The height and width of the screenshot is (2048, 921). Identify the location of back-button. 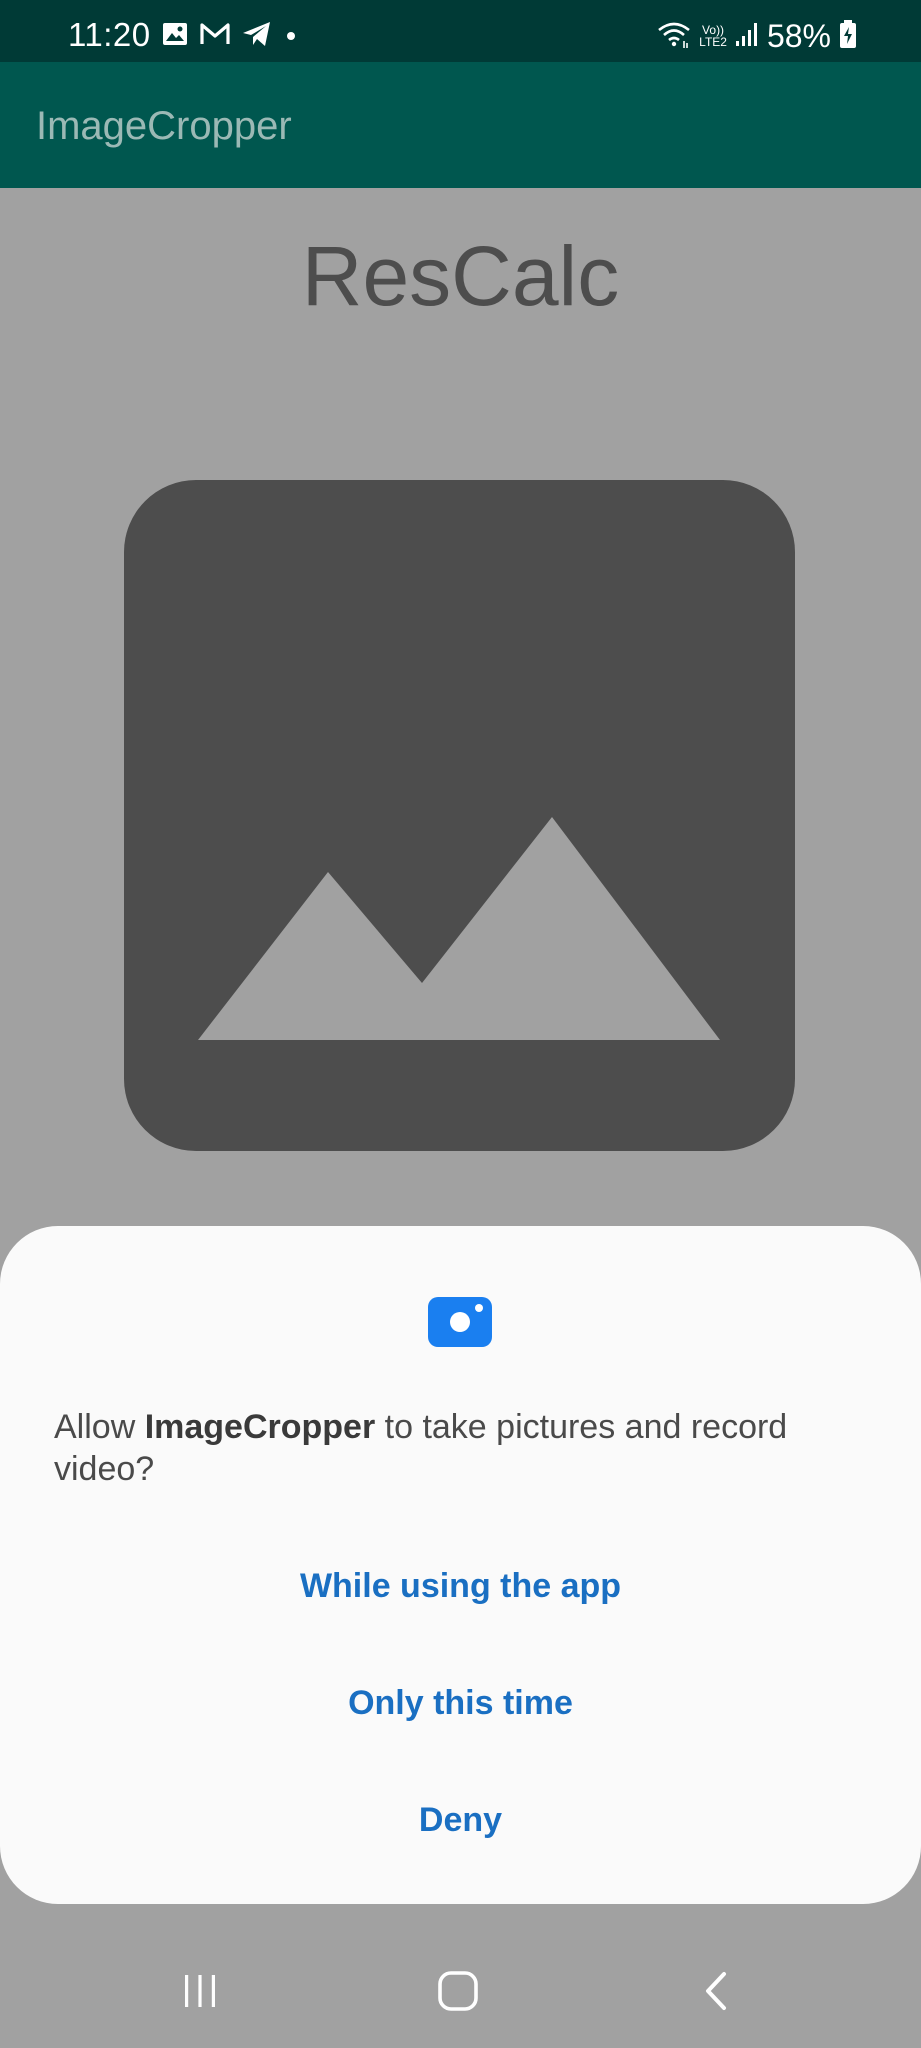
(716, 1993).